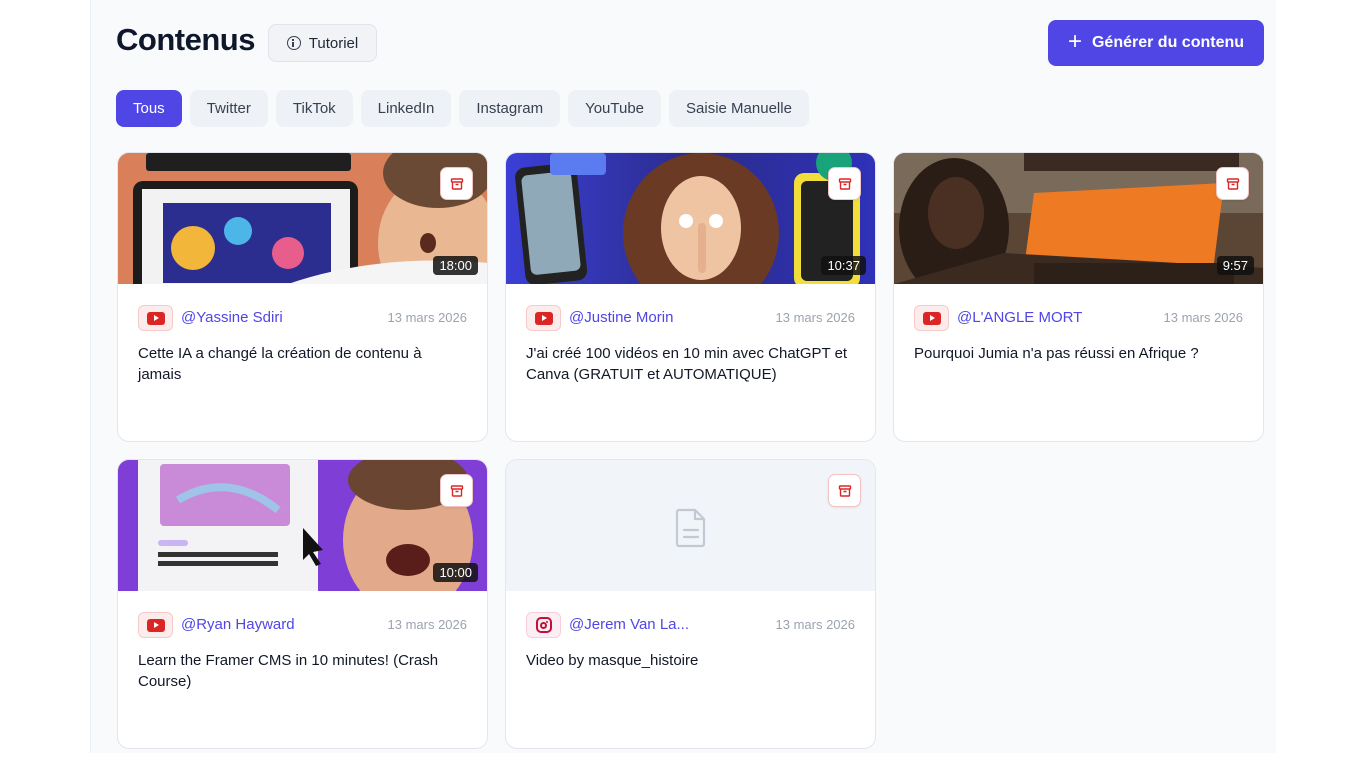  What do you see at coordinates (406, 108) in the screenshot?
I see `filter-linkedin: LinkedIn` at bounding box center [406, 108].